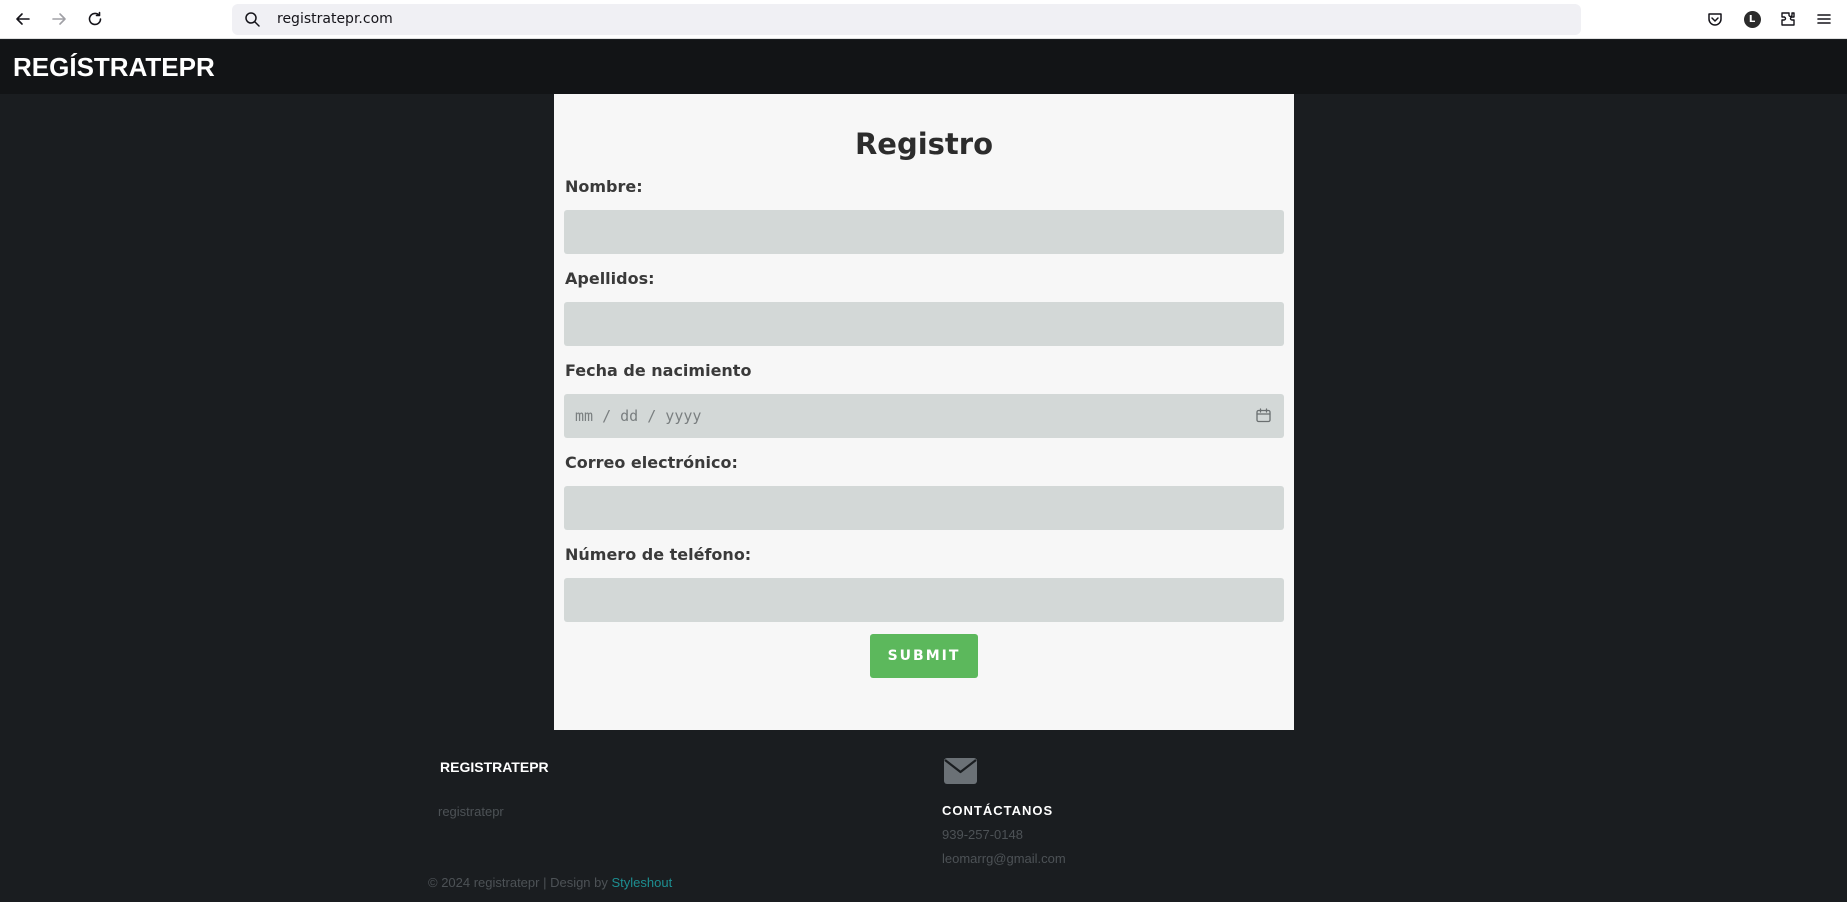 The image size is (1847, 902). I want to click on fecha-nacimiento-input: mm / dd / yyyy, so click(924, 416).